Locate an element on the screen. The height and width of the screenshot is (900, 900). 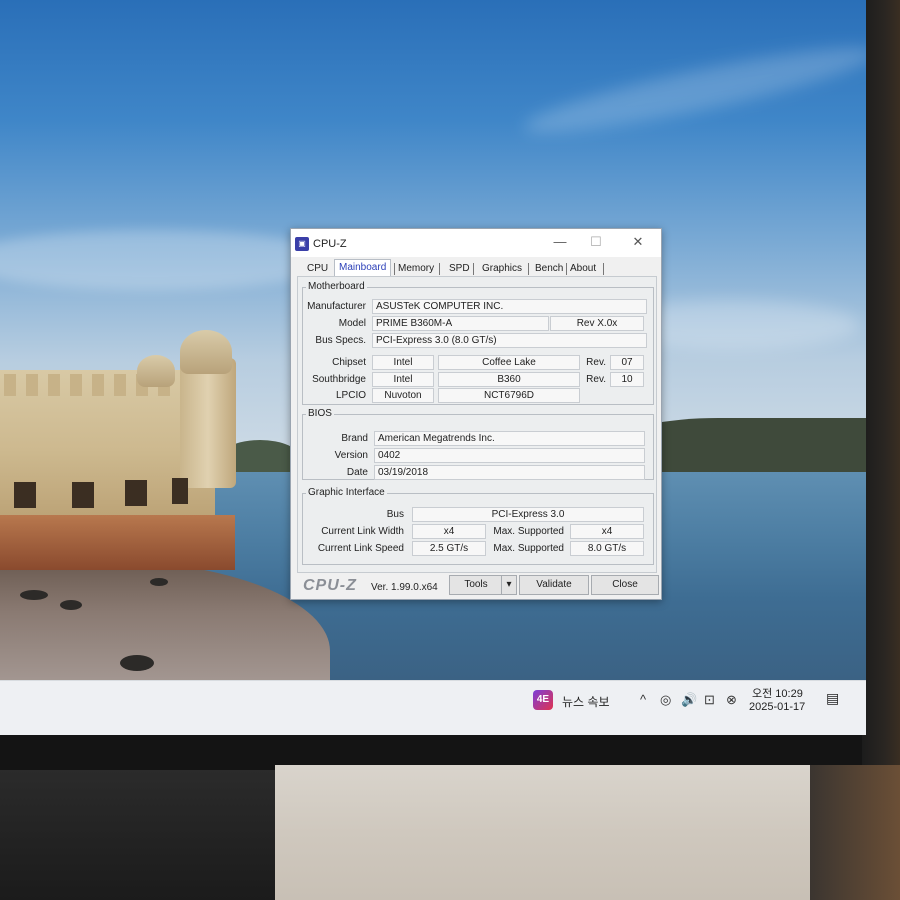
version-text: Ver. 1.99.0.x64 is located at coordinates (404, 587).